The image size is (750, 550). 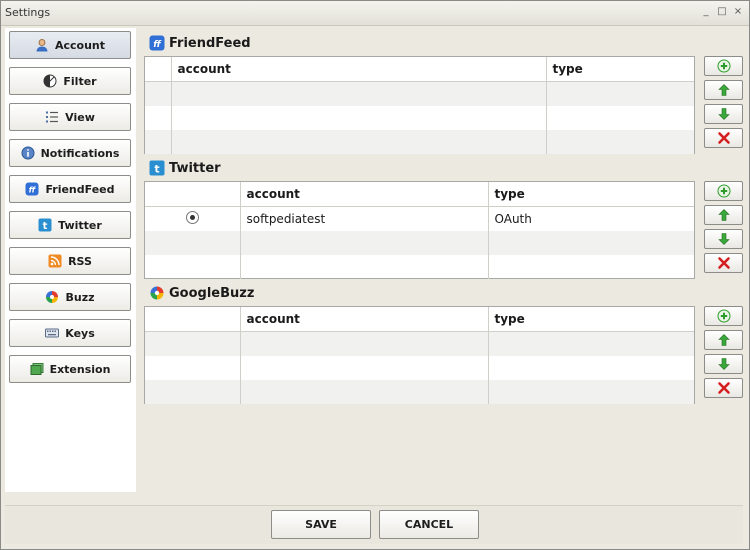 I want to click on footer-bar, so click(x=374, y=524).